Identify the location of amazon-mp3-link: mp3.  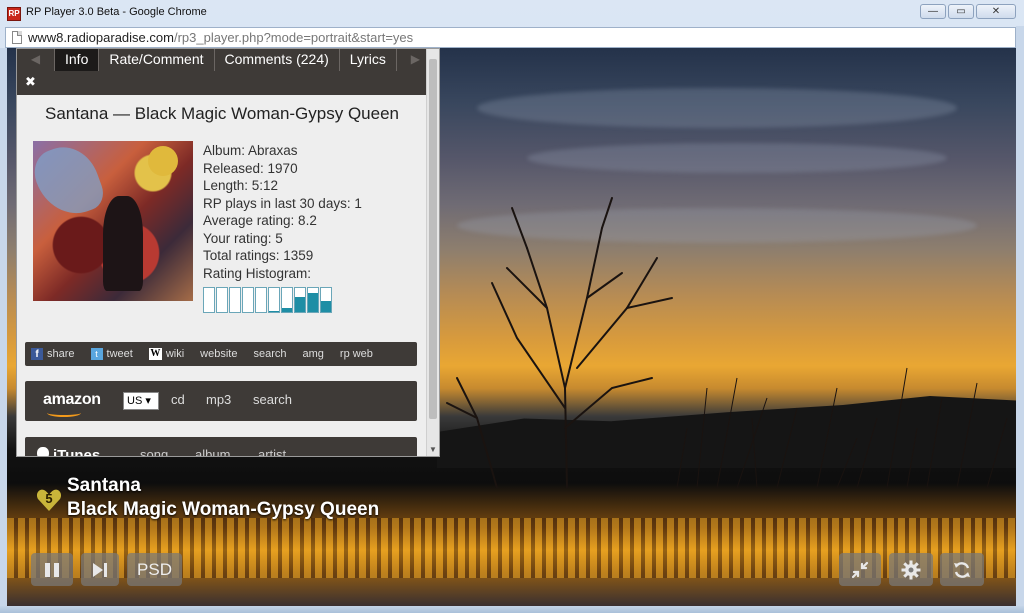
(218, 399).